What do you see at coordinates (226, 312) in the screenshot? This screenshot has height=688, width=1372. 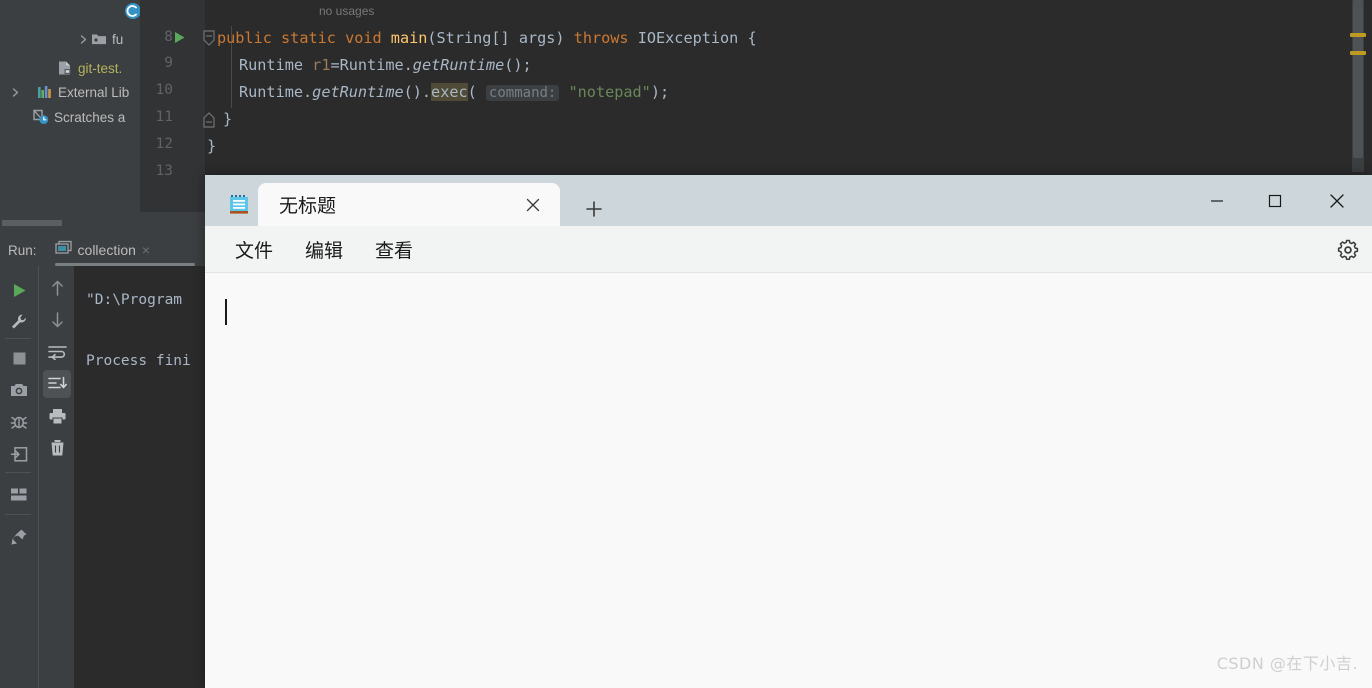 I see `text-caret` at bounding box center [226, 312].